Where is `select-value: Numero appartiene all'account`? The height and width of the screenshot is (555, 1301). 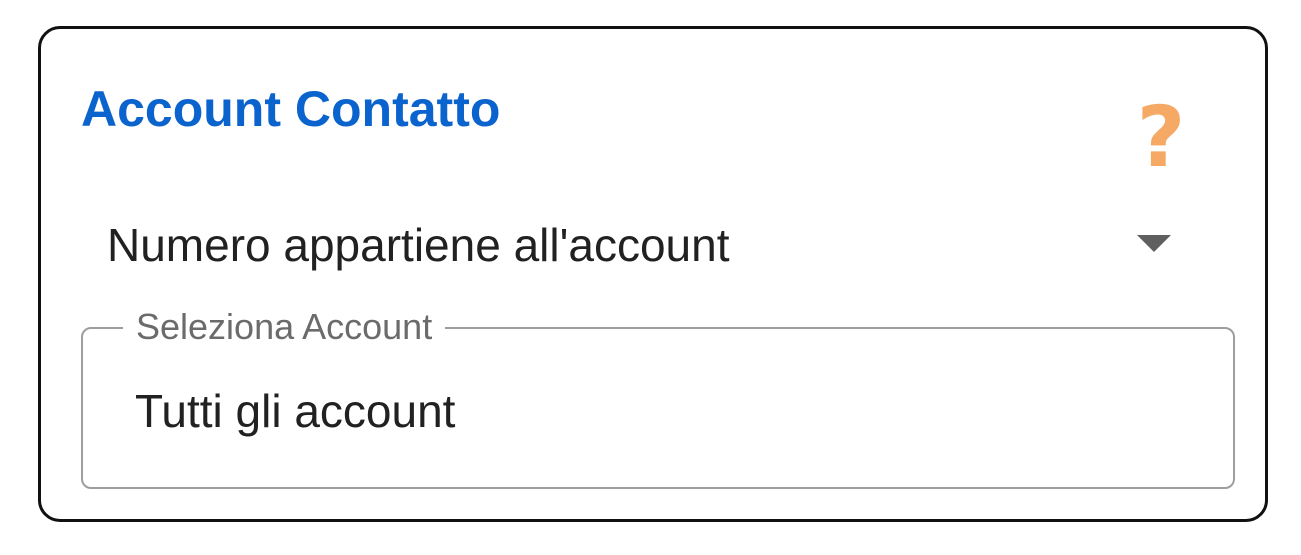
select-value: Numero appartiene all'account is located at coordinates (418, 245).